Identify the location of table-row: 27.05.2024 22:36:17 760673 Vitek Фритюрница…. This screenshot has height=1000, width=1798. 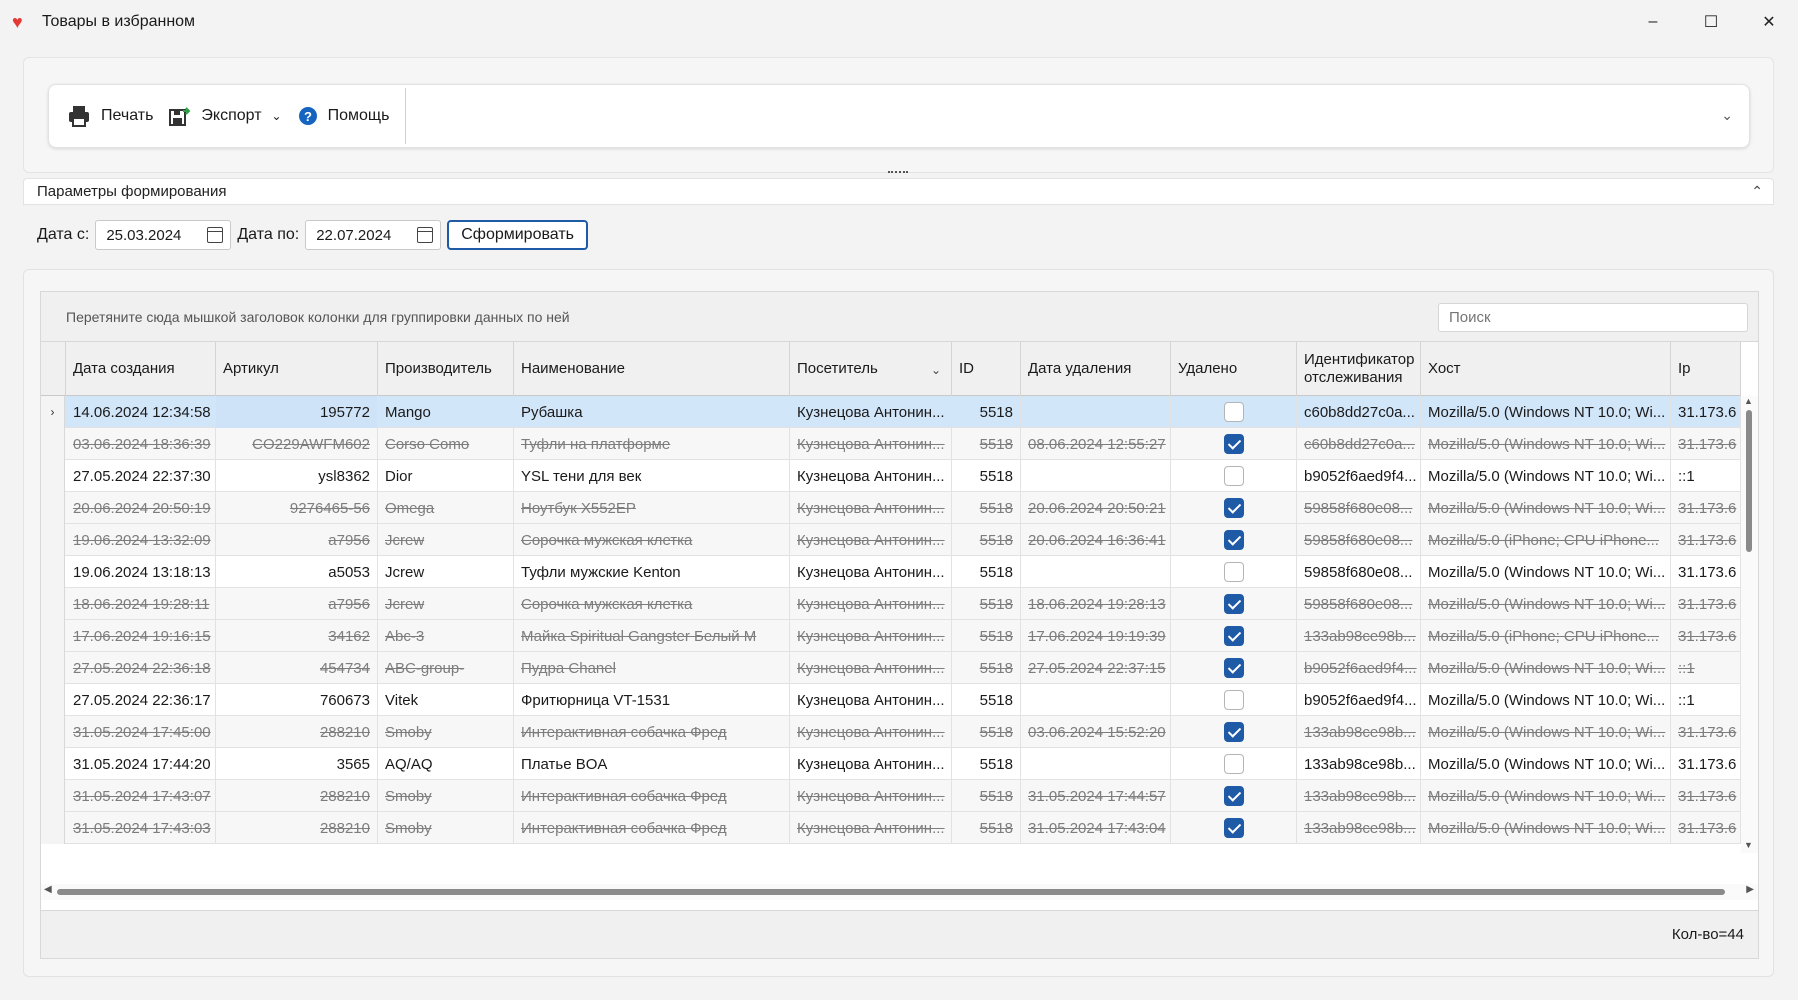
(891, 700).